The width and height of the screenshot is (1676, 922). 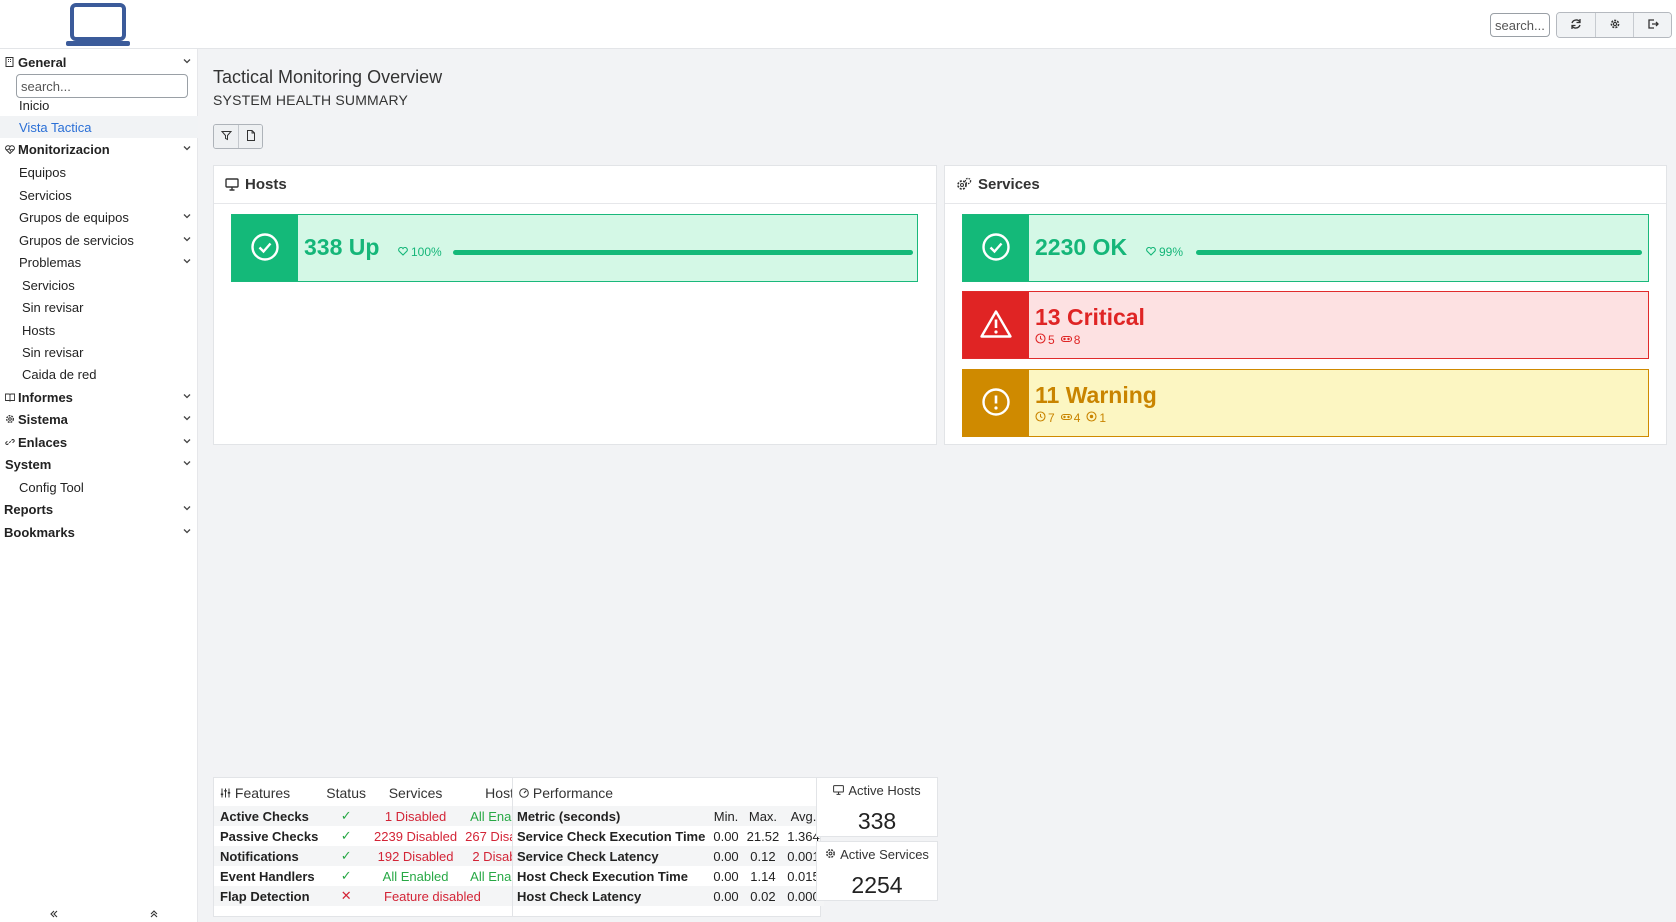 What do you see at coordinates (1070, 418) in the screenshot?
I see `services-warning-breakdown: 7 4 1` at bounding box center [1070, 418].